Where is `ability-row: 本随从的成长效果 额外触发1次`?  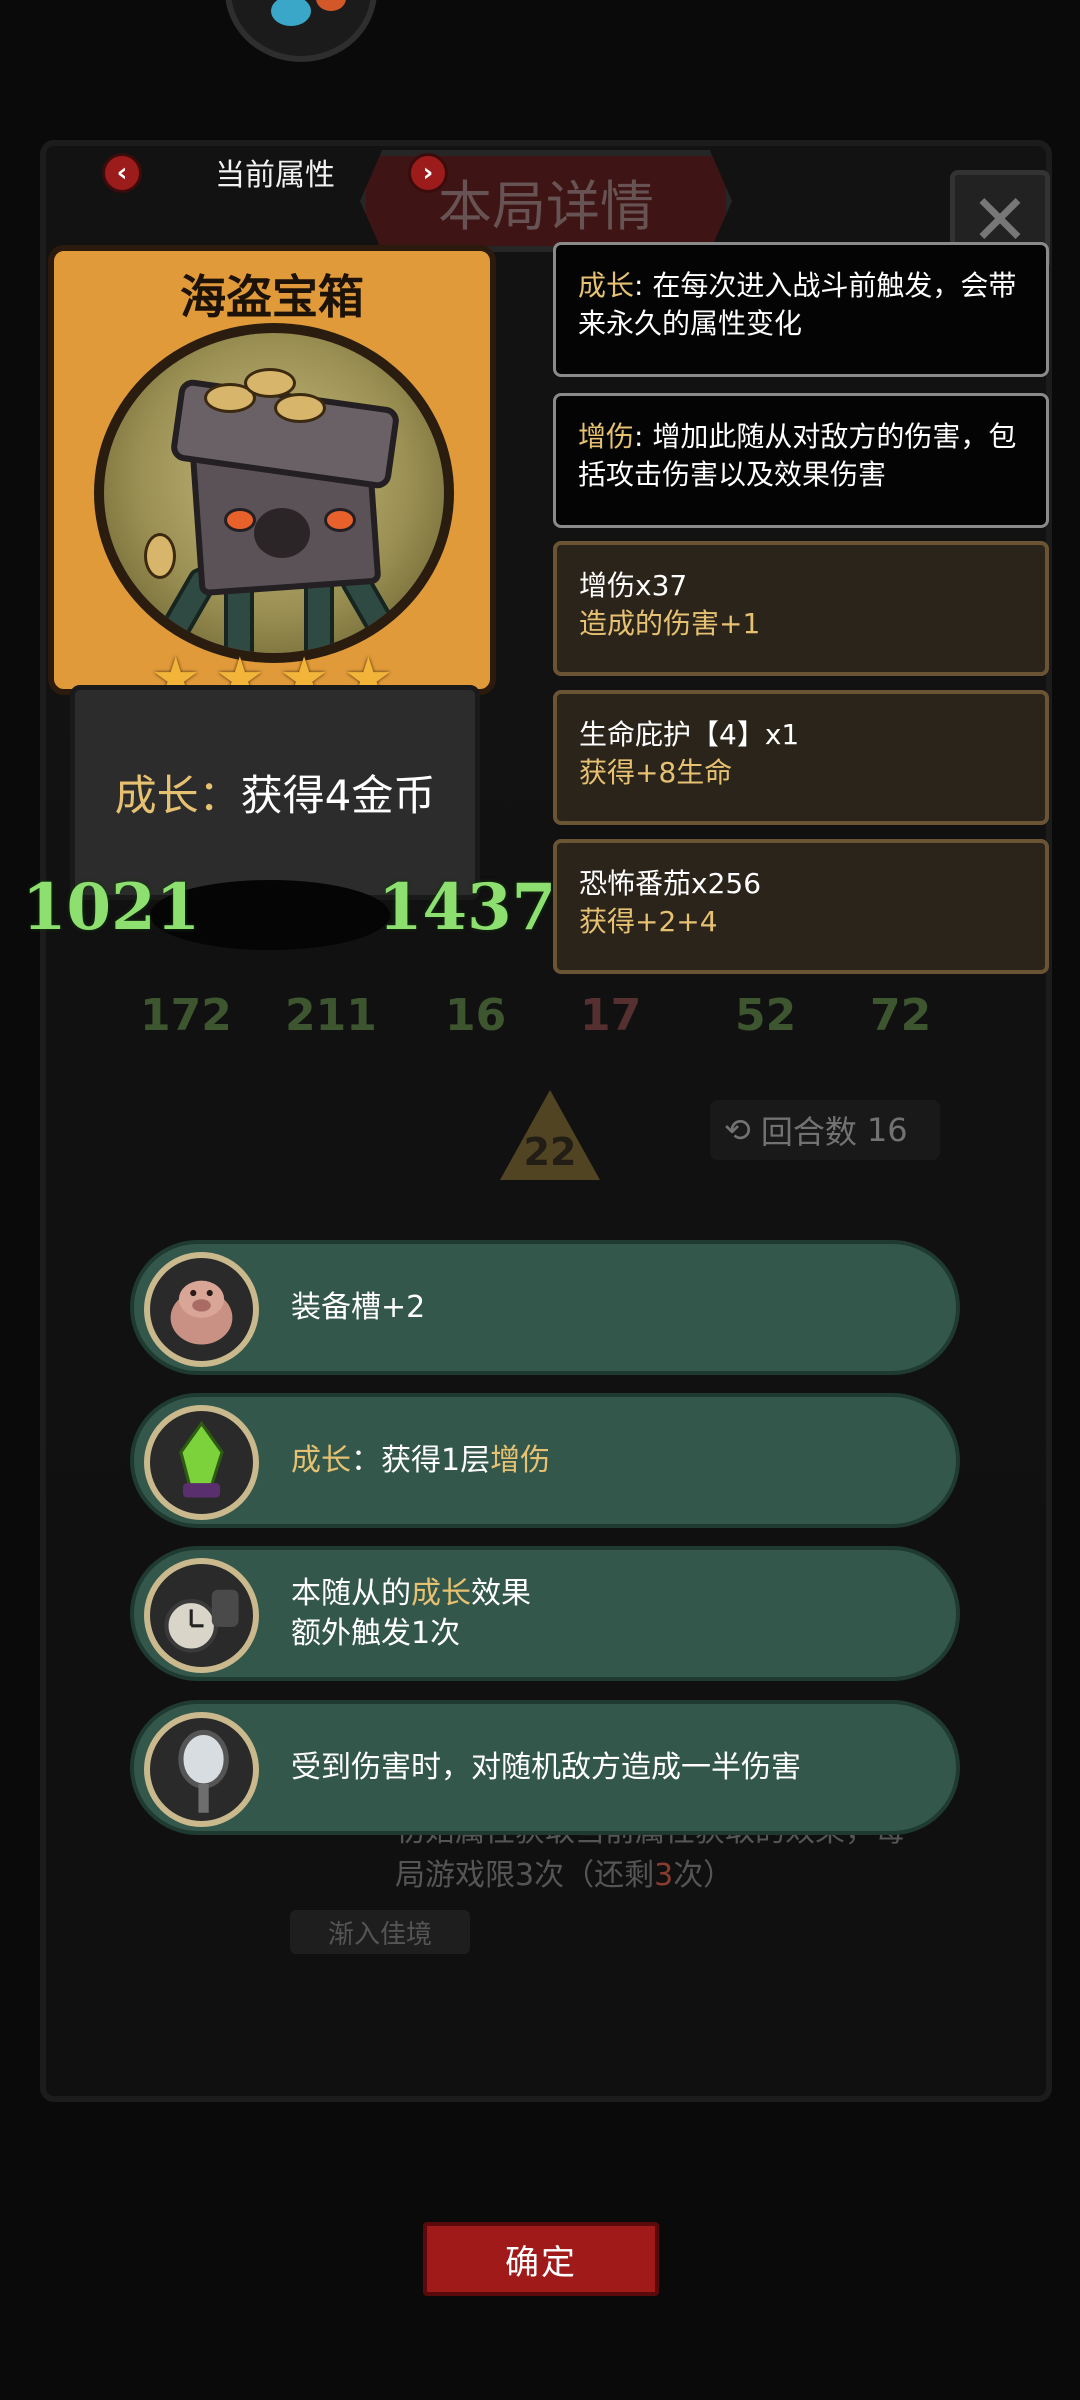
ability-row: 本随从的成长效果 额外触发1次 is located at coordinates (545, 1613).